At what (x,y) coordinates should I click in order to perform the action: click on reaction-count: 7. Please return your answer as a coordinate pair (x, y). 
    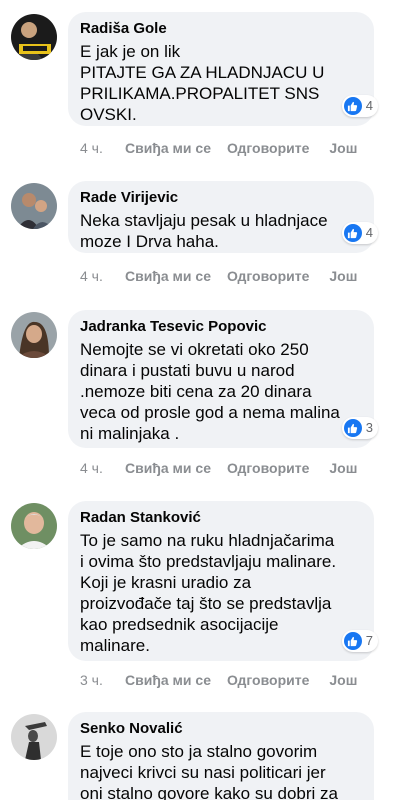
    Looking at the image, I should click on (369, 640).